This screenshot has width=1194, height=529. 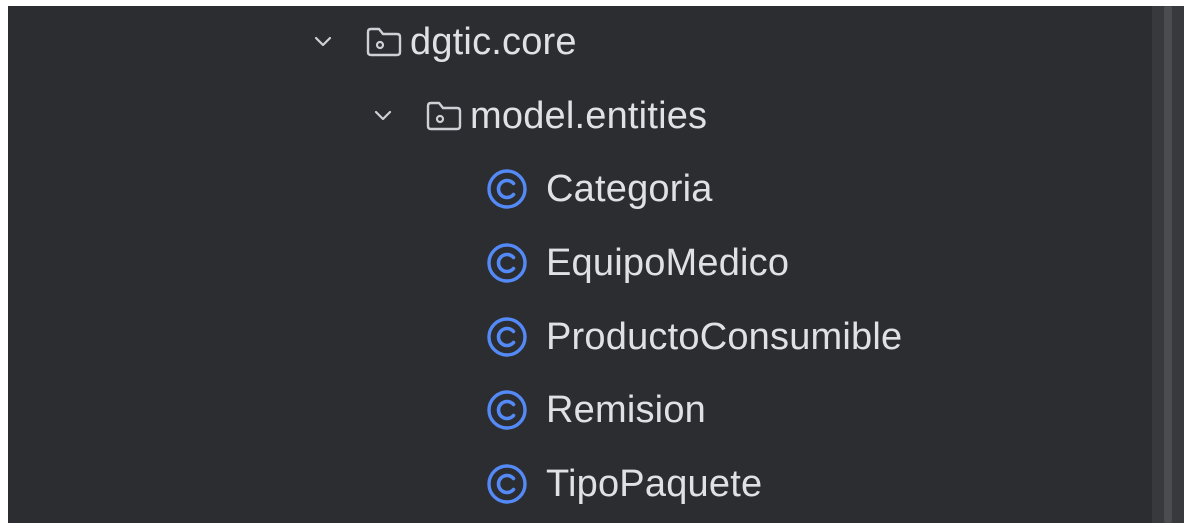 I want to click on screenshot-border-bottom, so click(x=597, y=526).